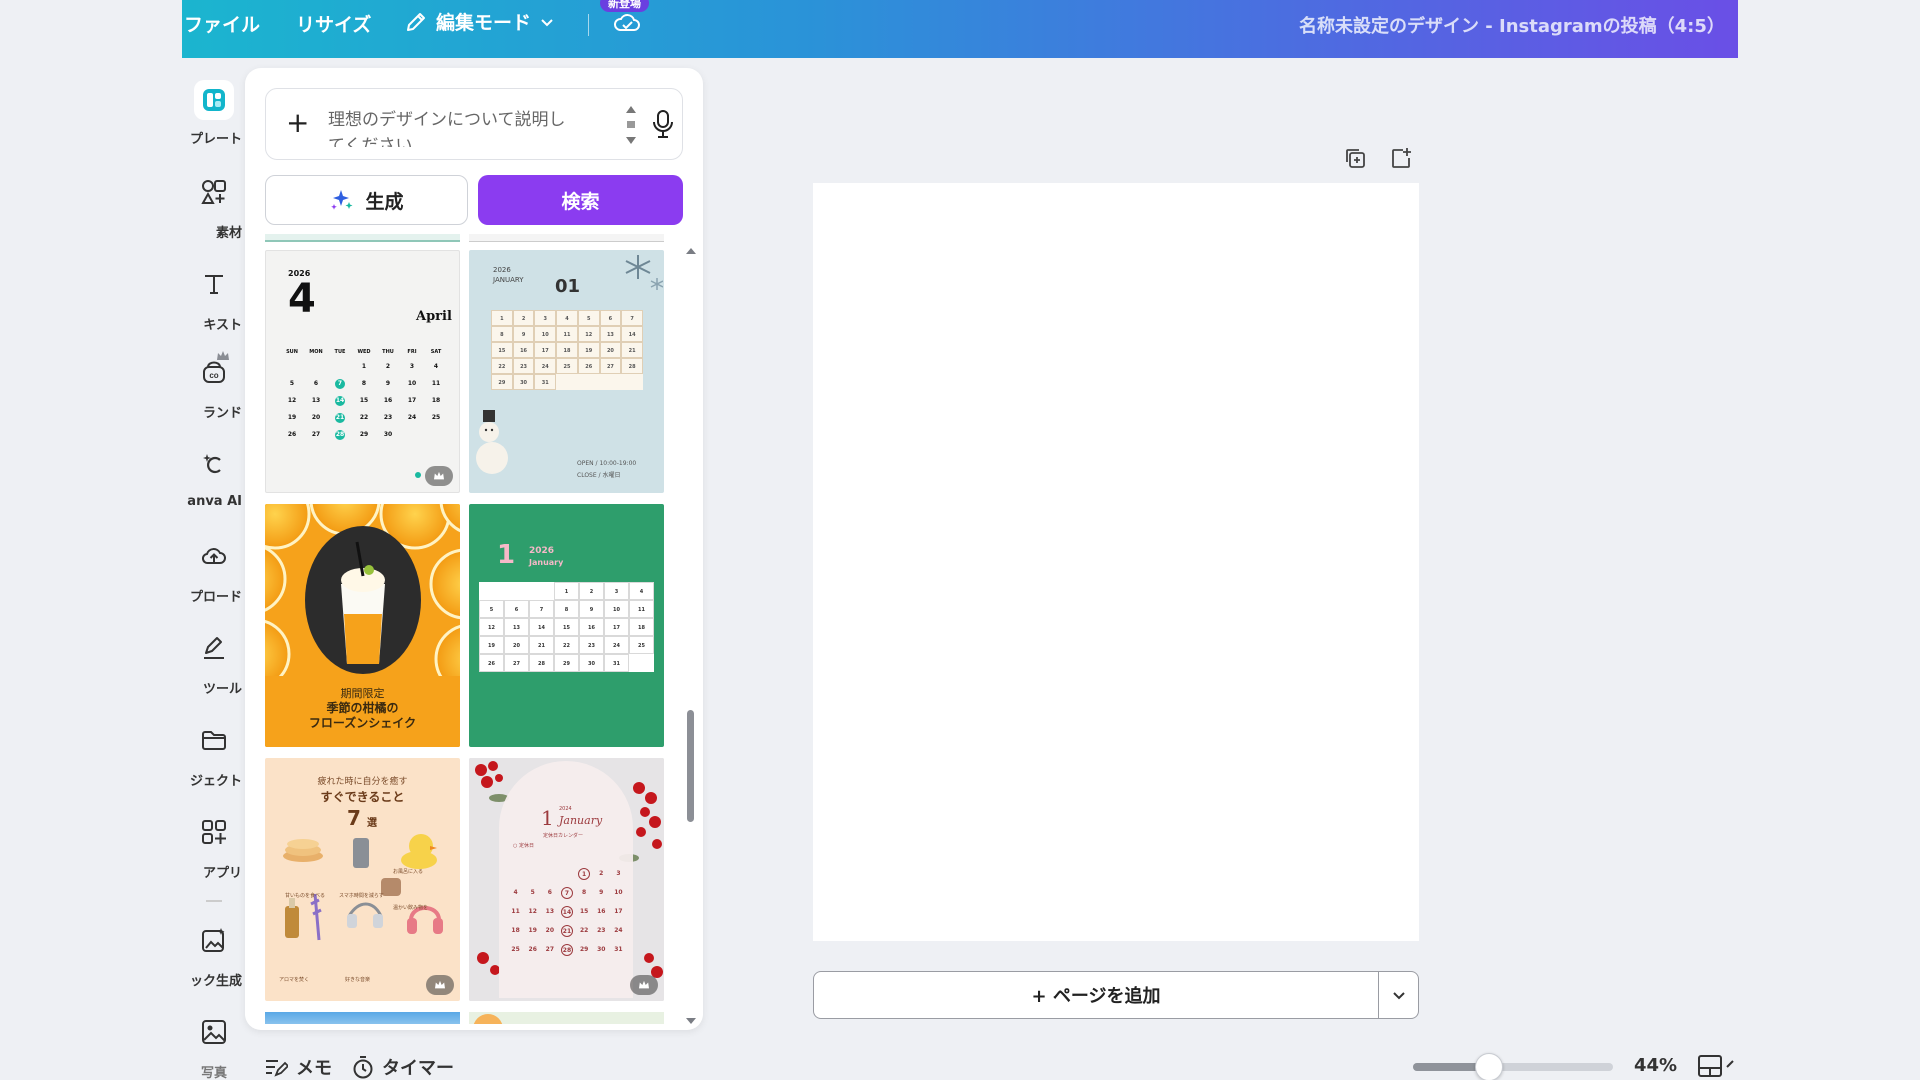  Describe the element at coordinates (546, 562) in the screenshot. I see `cal-month-name: January` at that location.